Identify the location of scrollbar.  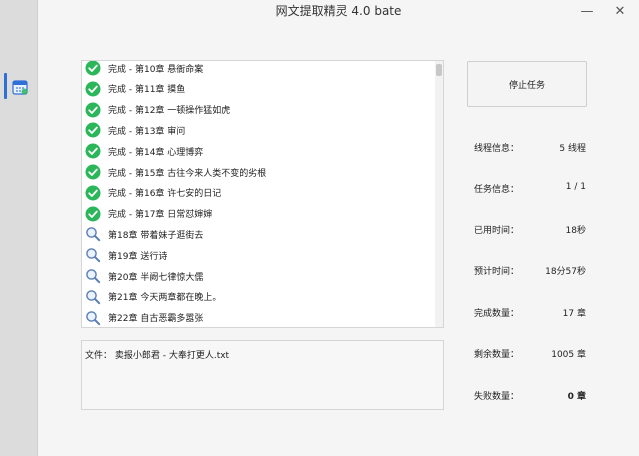
(439, 194).